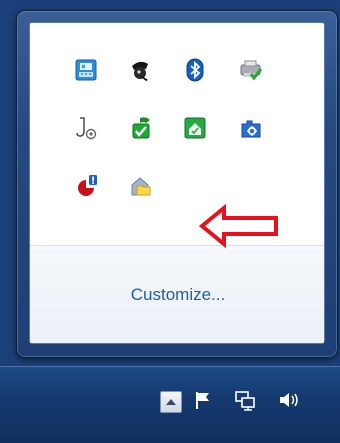 The image size is (340, 443). I want to click on green-house-icon, so click(195, 128).